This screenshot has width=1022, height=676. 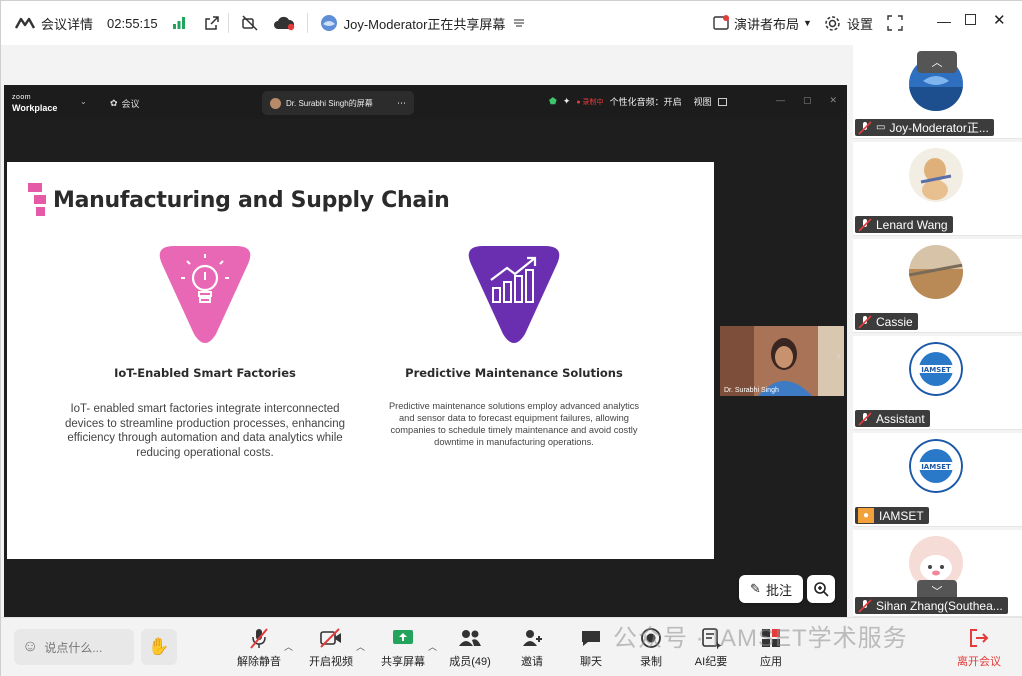 What do you see at coordinates (519, 23) in the screenshot?
I see `sharing-menu-icon` at bounding box center [519, 23].